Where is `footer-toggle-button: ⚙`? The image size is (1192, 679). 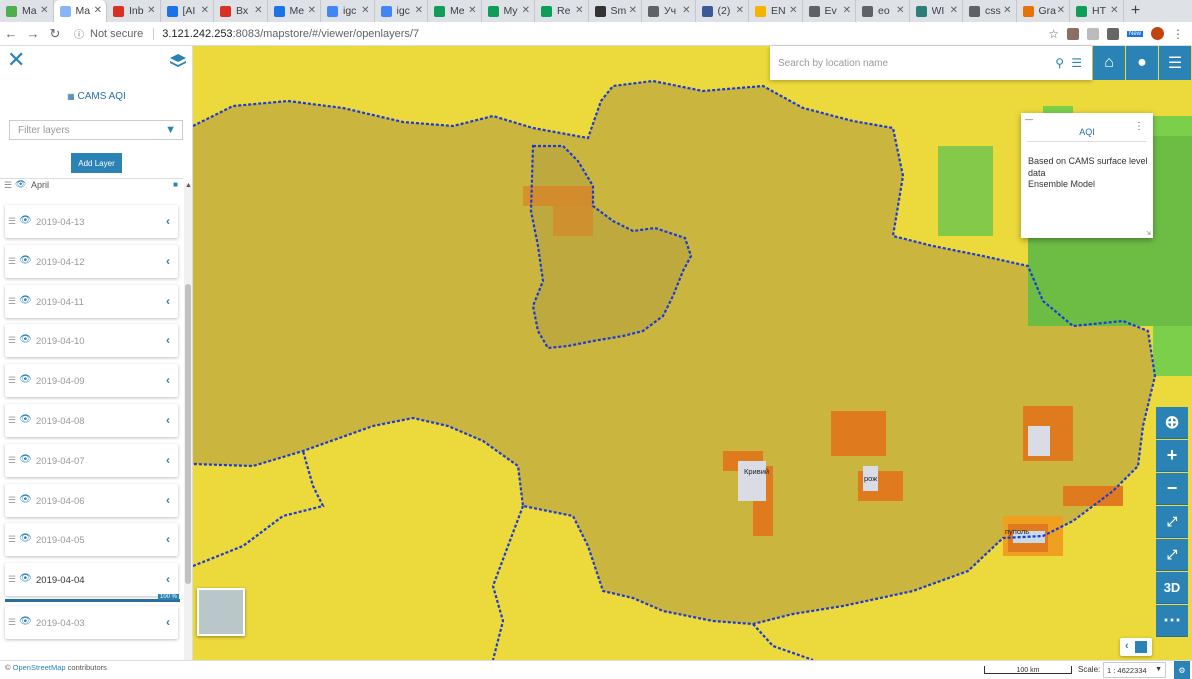 footer-toggle-button: ⚙ is located at coordinates (1182, 670).